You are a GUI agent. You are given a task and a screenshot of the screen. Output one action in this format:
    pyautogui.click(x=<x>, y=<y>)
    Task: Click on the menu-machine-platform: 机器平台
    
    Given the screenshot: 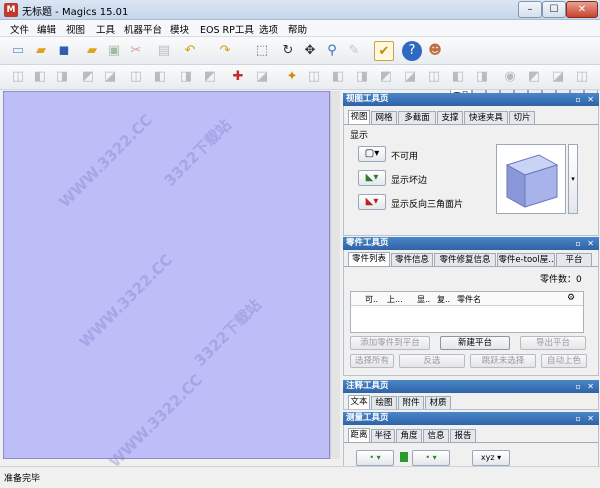 What is the action you would take?
    pyautogui.click(x=143, y=29)
    